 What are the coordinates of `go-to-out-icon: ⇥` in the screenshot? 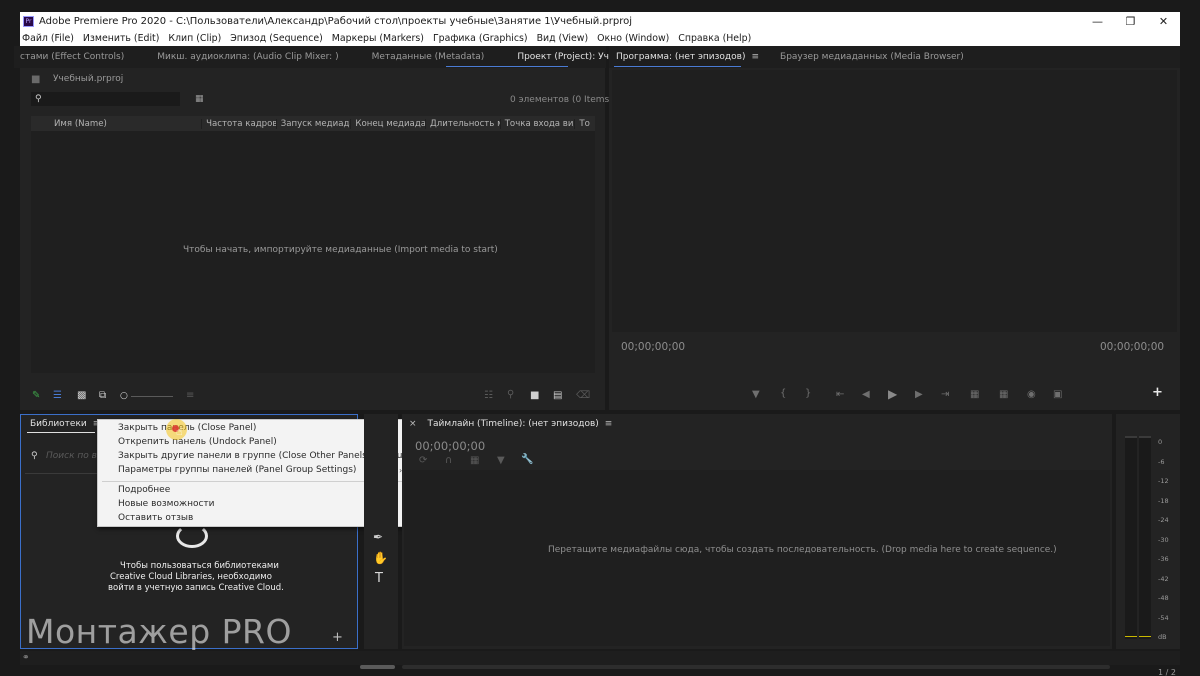 It's located at (945, 395).